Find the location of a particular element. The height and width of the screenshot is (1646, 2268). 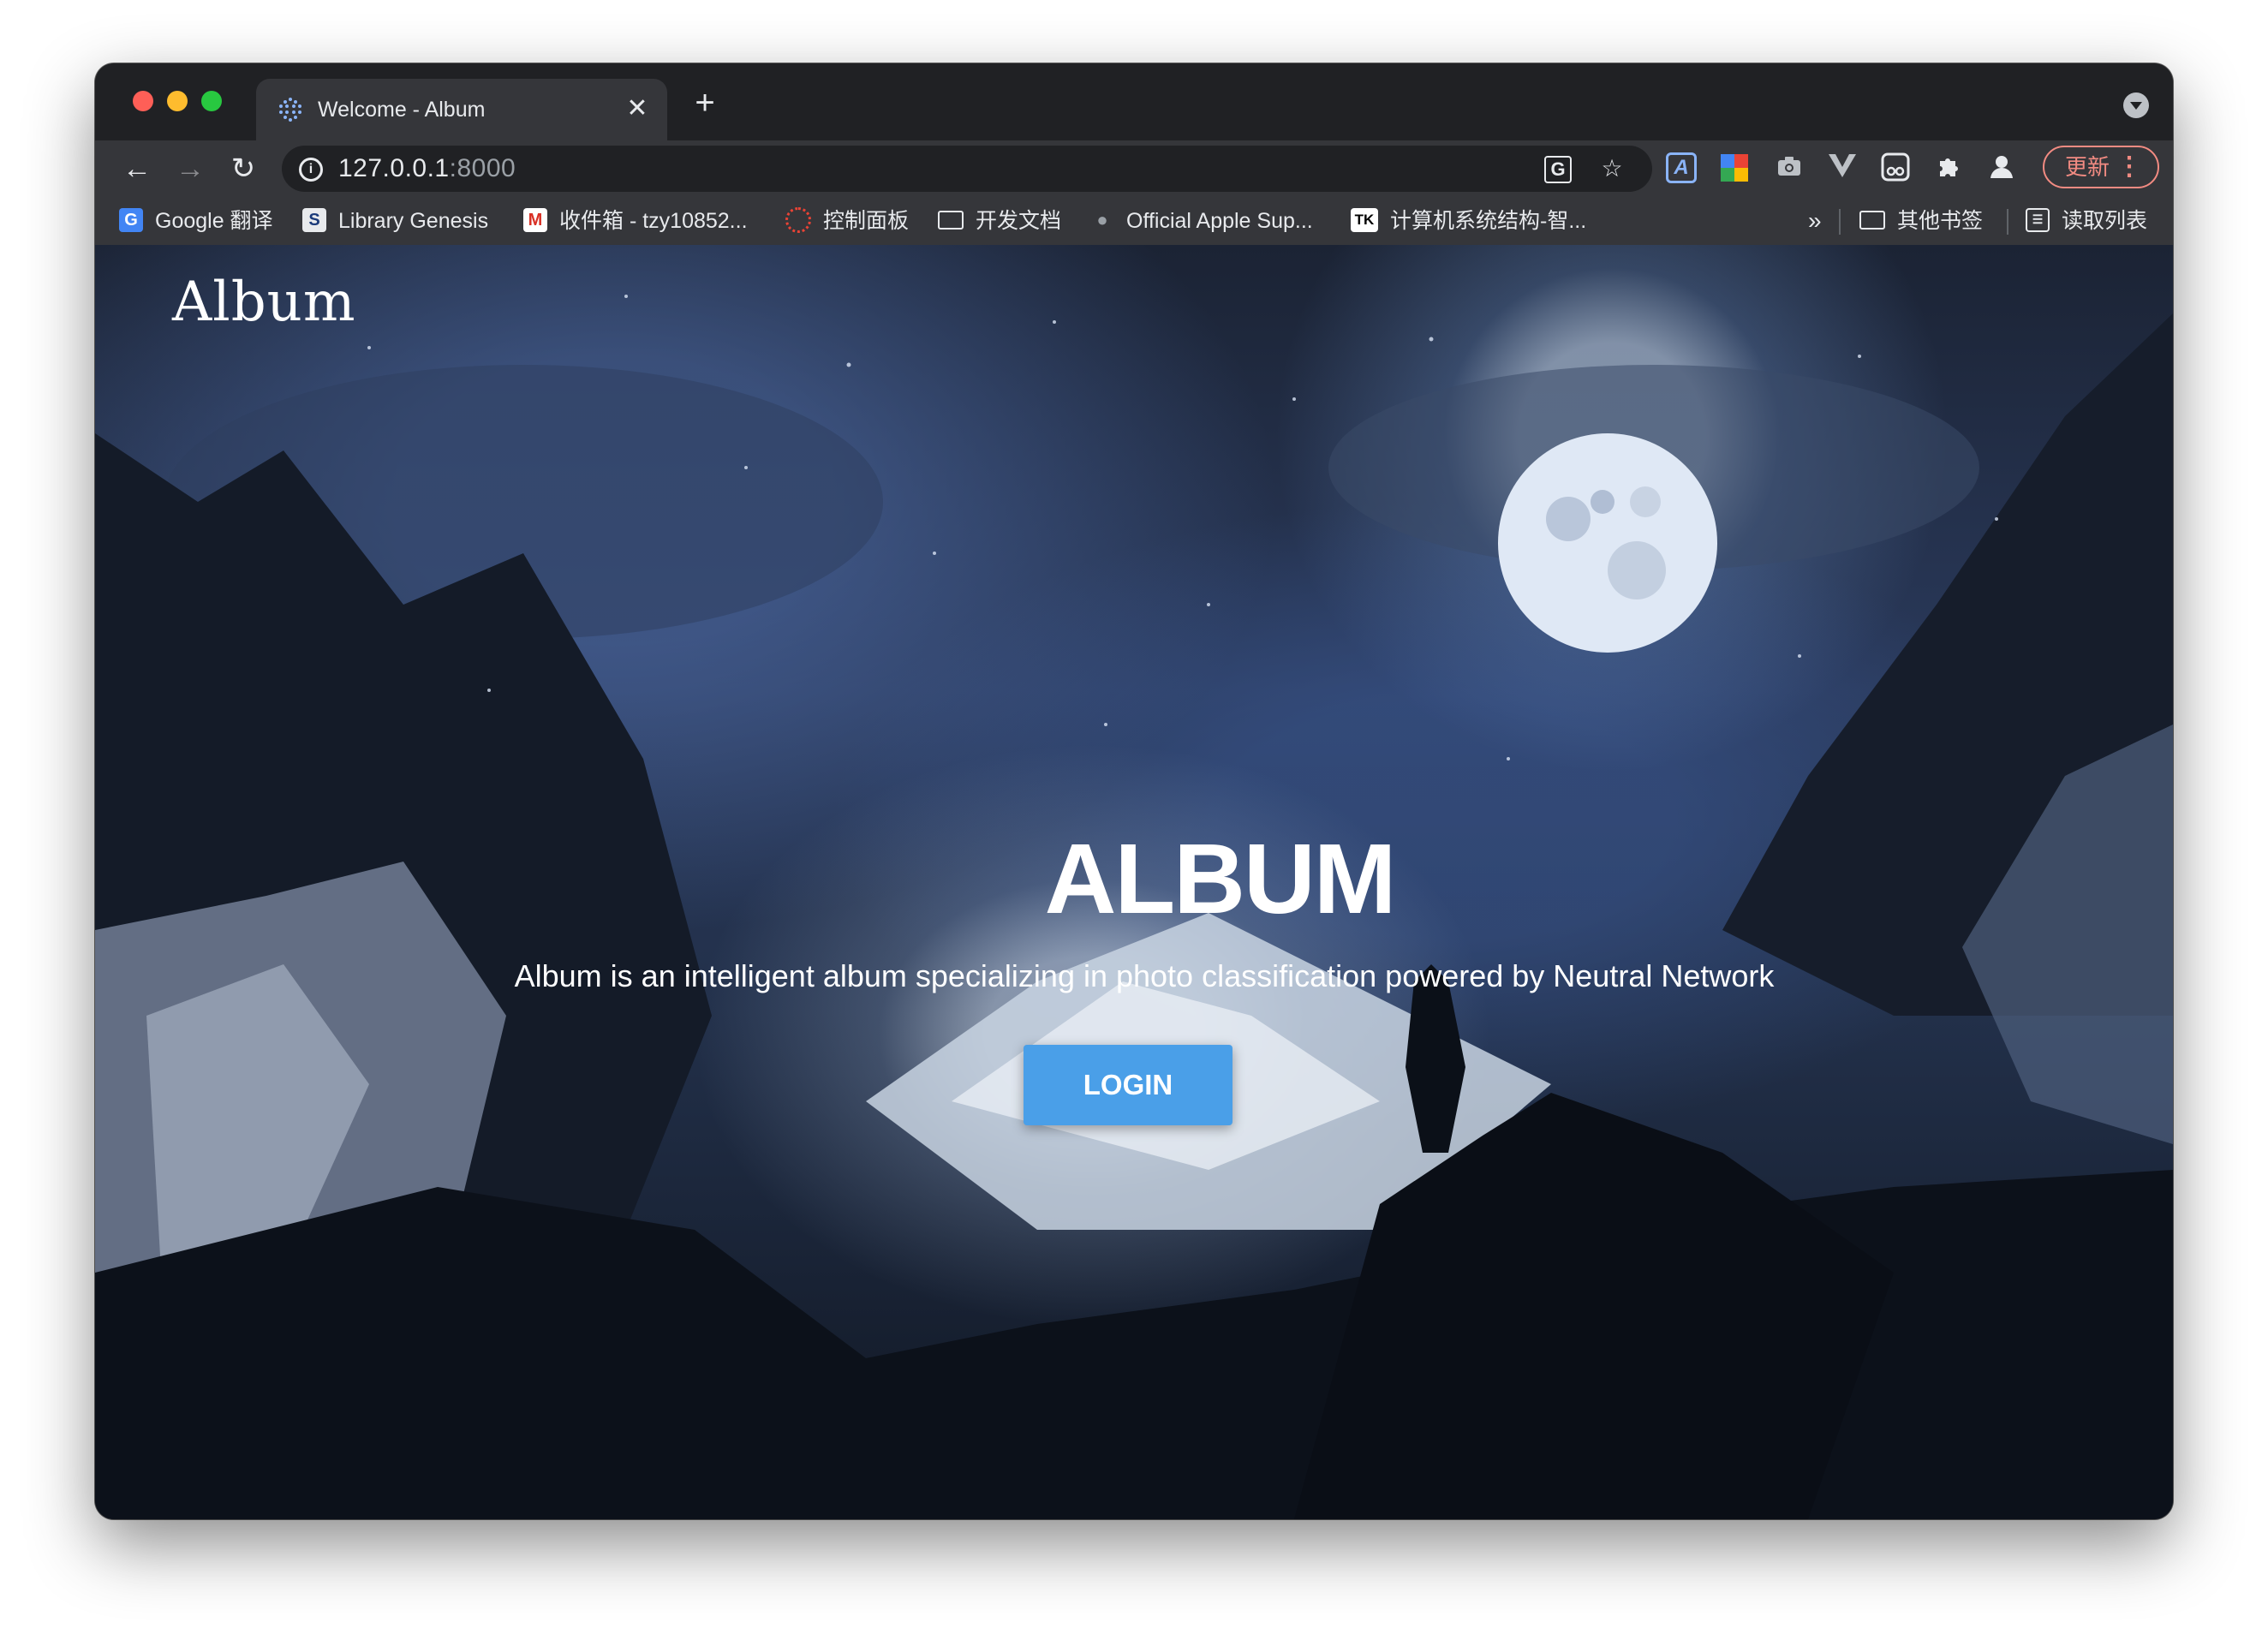

translate-icon: G is located at coordinates (1558, 169).